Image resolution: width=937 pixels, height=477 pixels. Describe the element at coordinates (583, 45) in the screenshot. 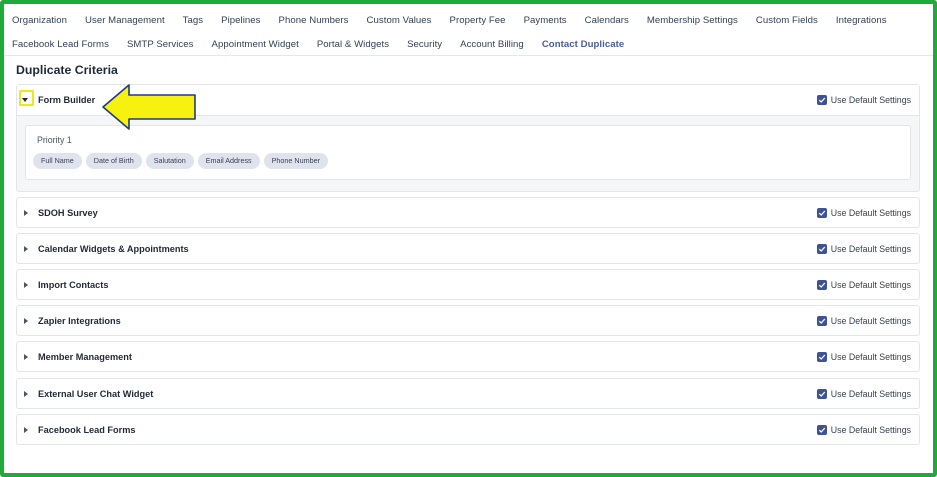

I see `tab-contact-duplicate: Contact Duplicate` at that location.